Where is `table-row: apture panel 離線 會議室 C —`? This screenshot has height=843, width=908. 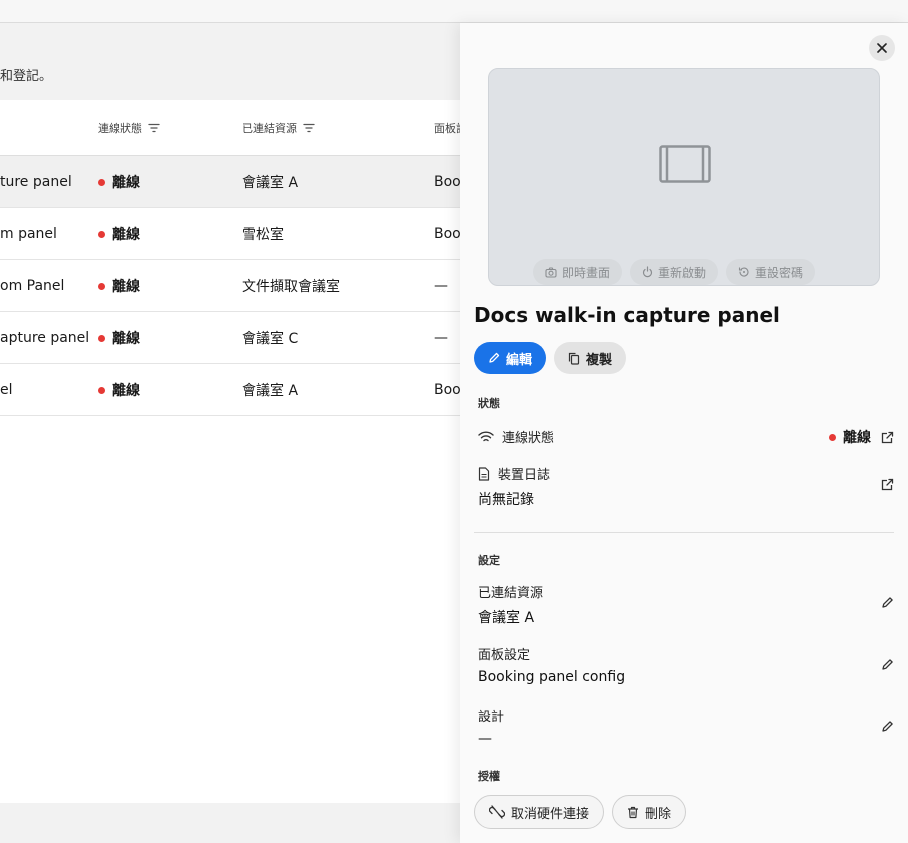 table-row: apture panel 離線 會議室 C — is located at coordinates (230, 338).